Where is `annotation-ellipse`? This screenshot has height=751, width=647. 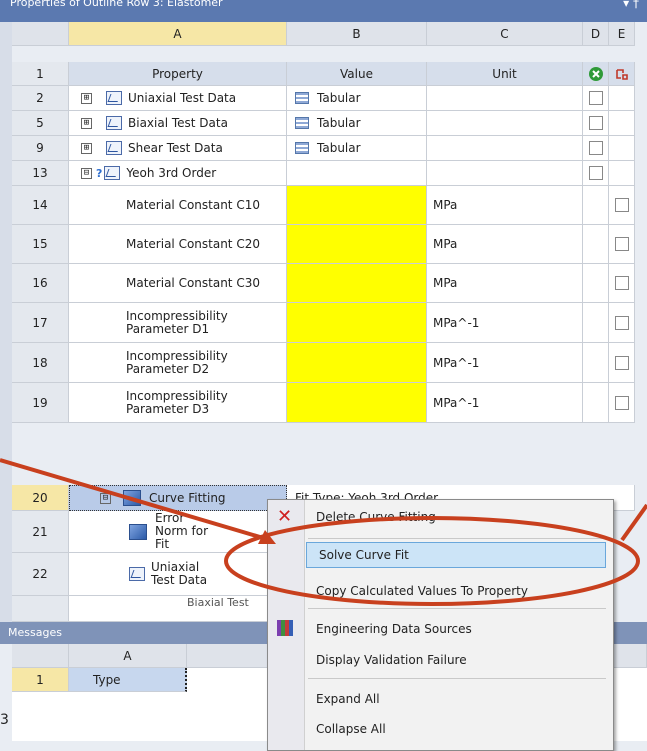
annotation-ellipse is located at coordinates (432, 561).